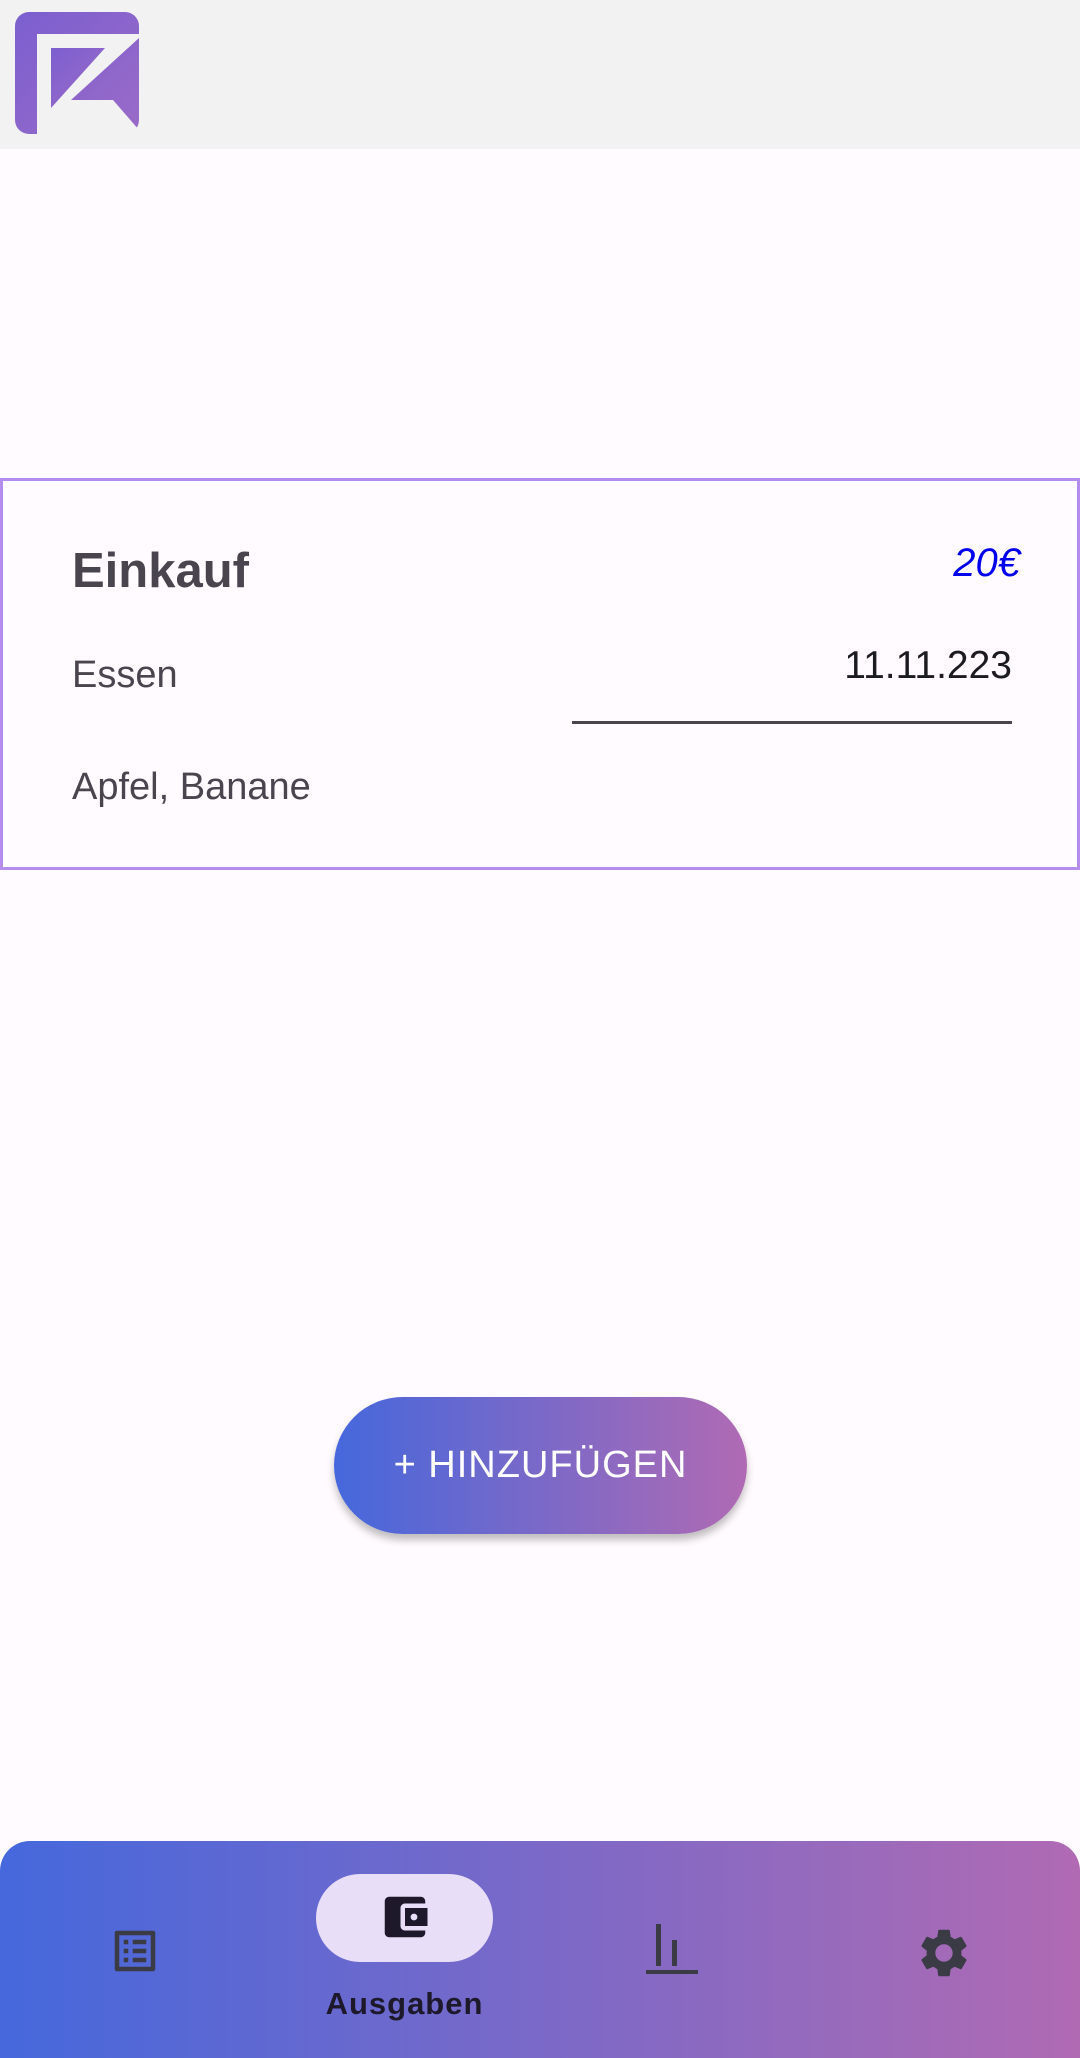  Describe the element at coordinates (404, 2004) in the screenshot. I see `nav-item-ausgaben-label: Ausgaben` at that location.